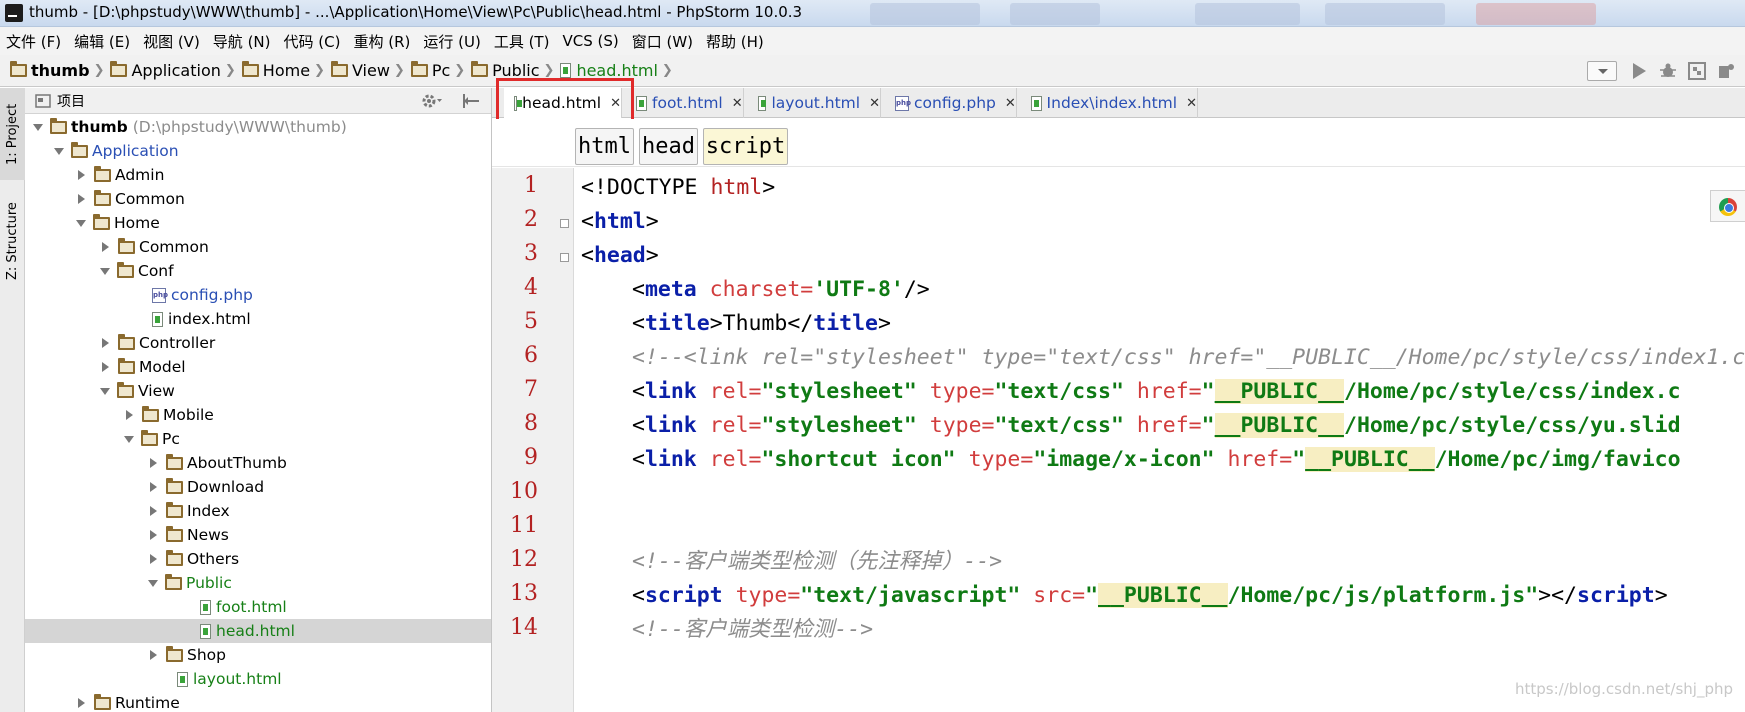 The image size is (1745, 712). I want to click on menu-refactor: 重构 (R), so click(381, 41).